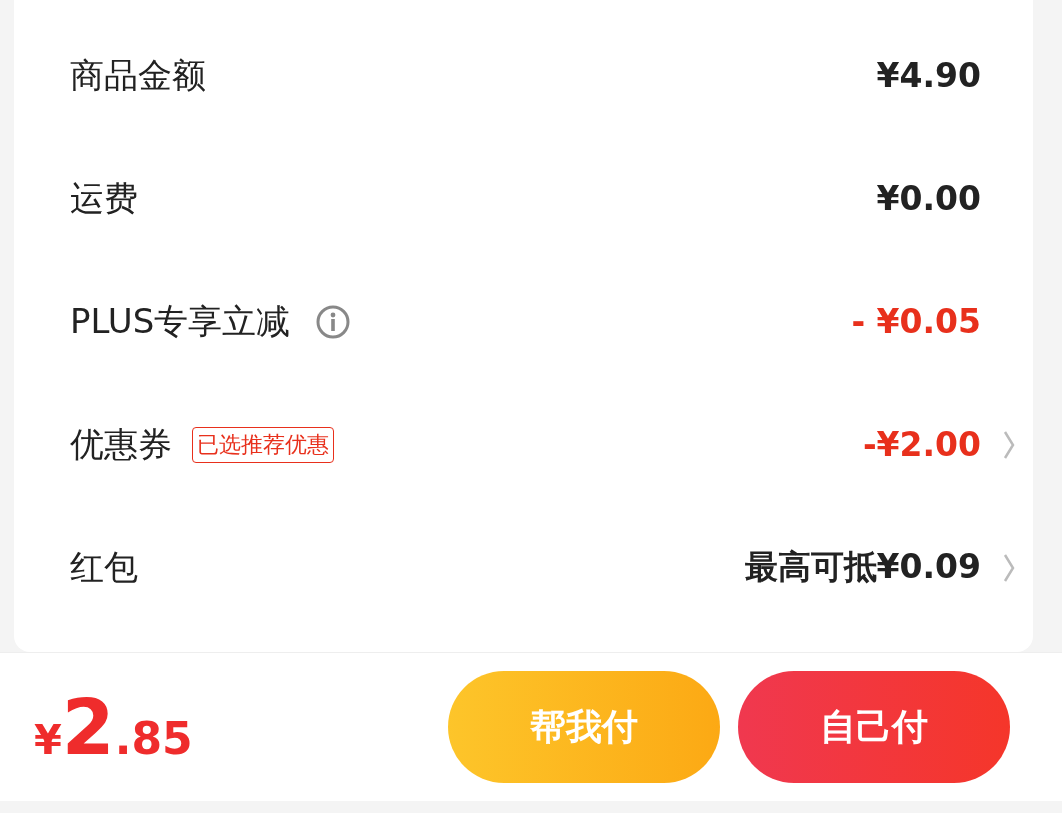 Image resolution: width=1062 pixels, height=813 pixels. What do you see at coordinates (121, 444) in the screenshot?
I see `row-label: 优惠券` at bounding box center [121, 444].